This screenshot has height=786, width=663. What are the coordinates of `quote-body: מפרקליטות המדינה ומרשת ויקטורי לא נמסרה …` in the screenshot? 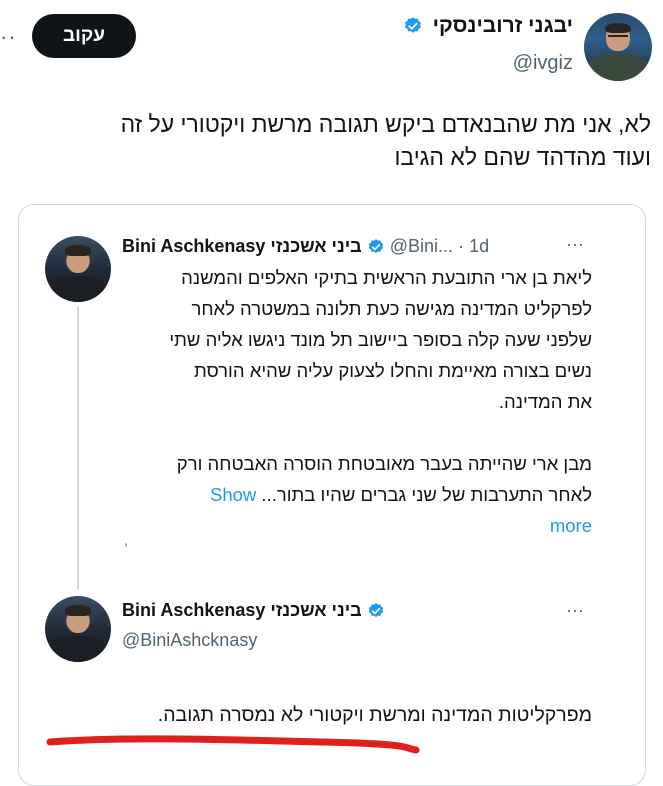 It's located at (374, 715).